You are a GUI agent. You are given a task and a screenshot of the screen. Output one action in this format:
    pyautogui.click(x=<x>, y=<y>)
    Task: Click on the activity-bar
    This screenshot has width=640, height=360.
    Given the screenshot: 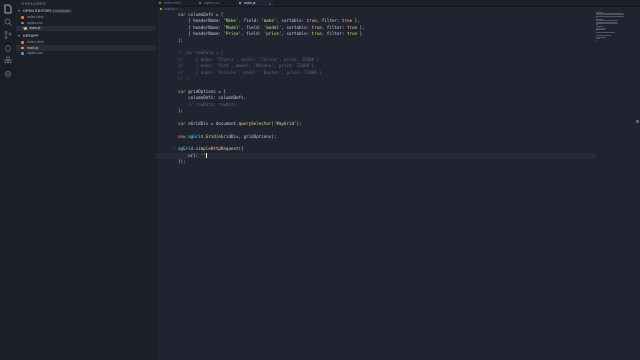 What is the action you would take?
    pyautogui.click(x=8, y=180)
    